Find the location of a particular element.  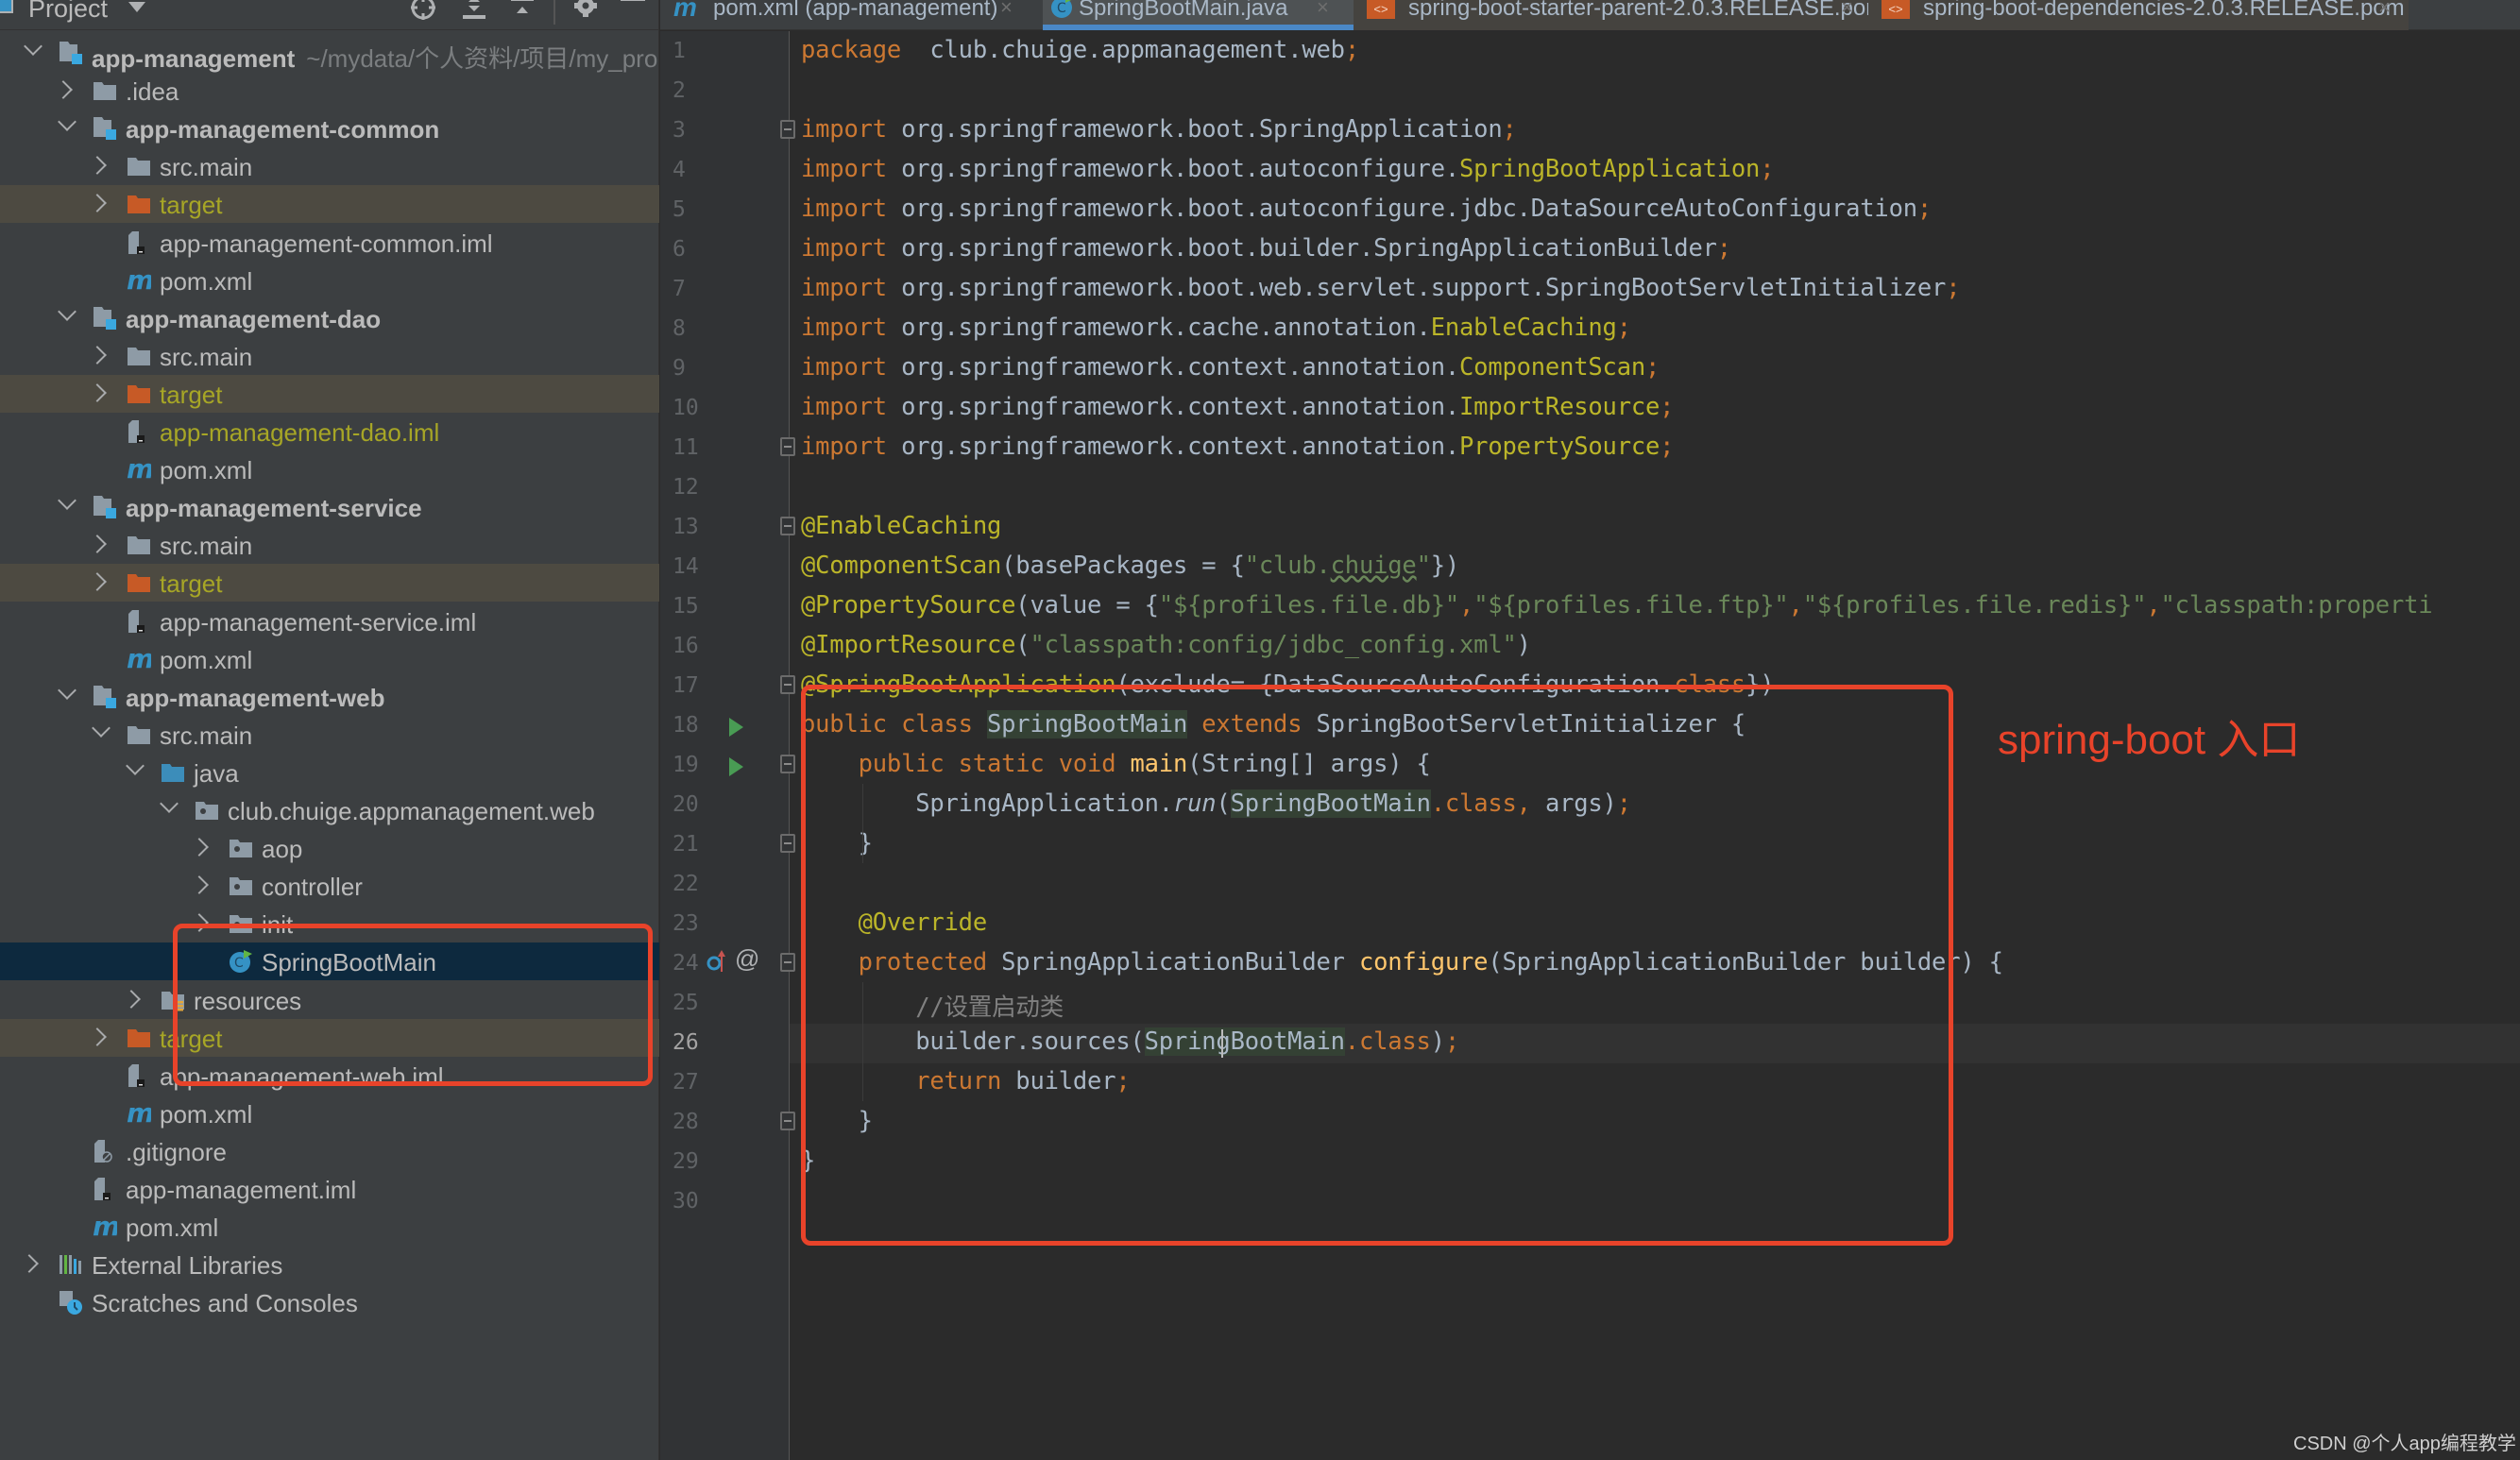

tree-item: app-management-web is located at coordinates (329, 697).